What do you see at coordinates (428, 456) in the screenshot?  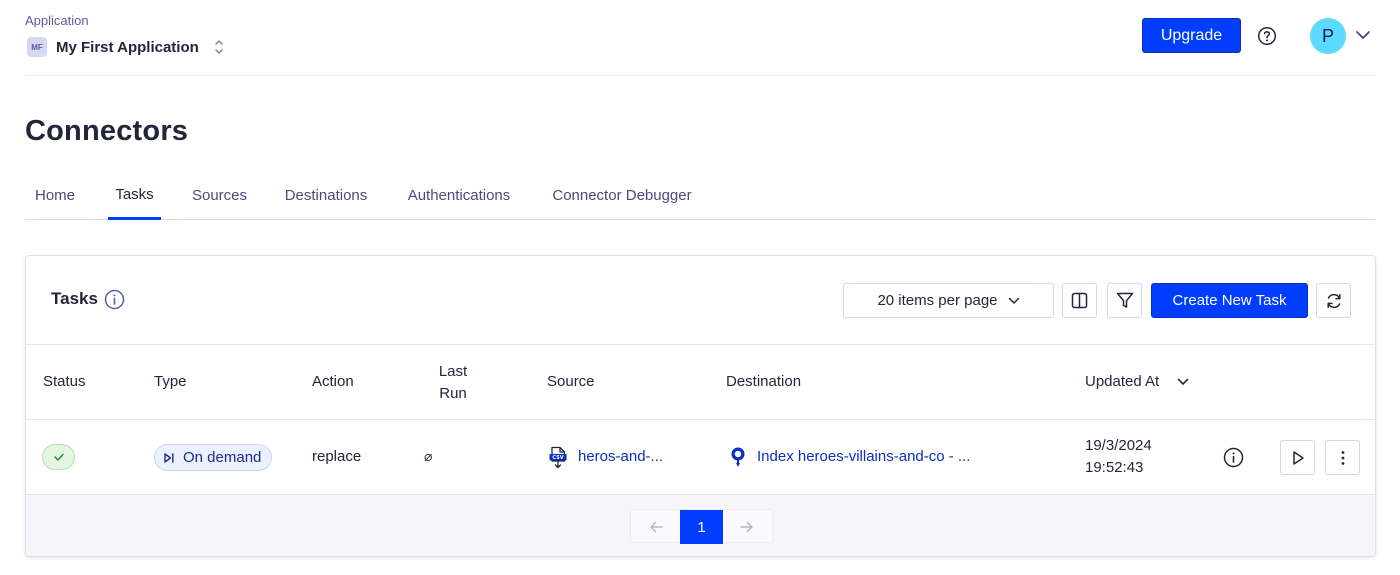 I see `last-run-cell: ⌀` at bounding box center [428, 456].